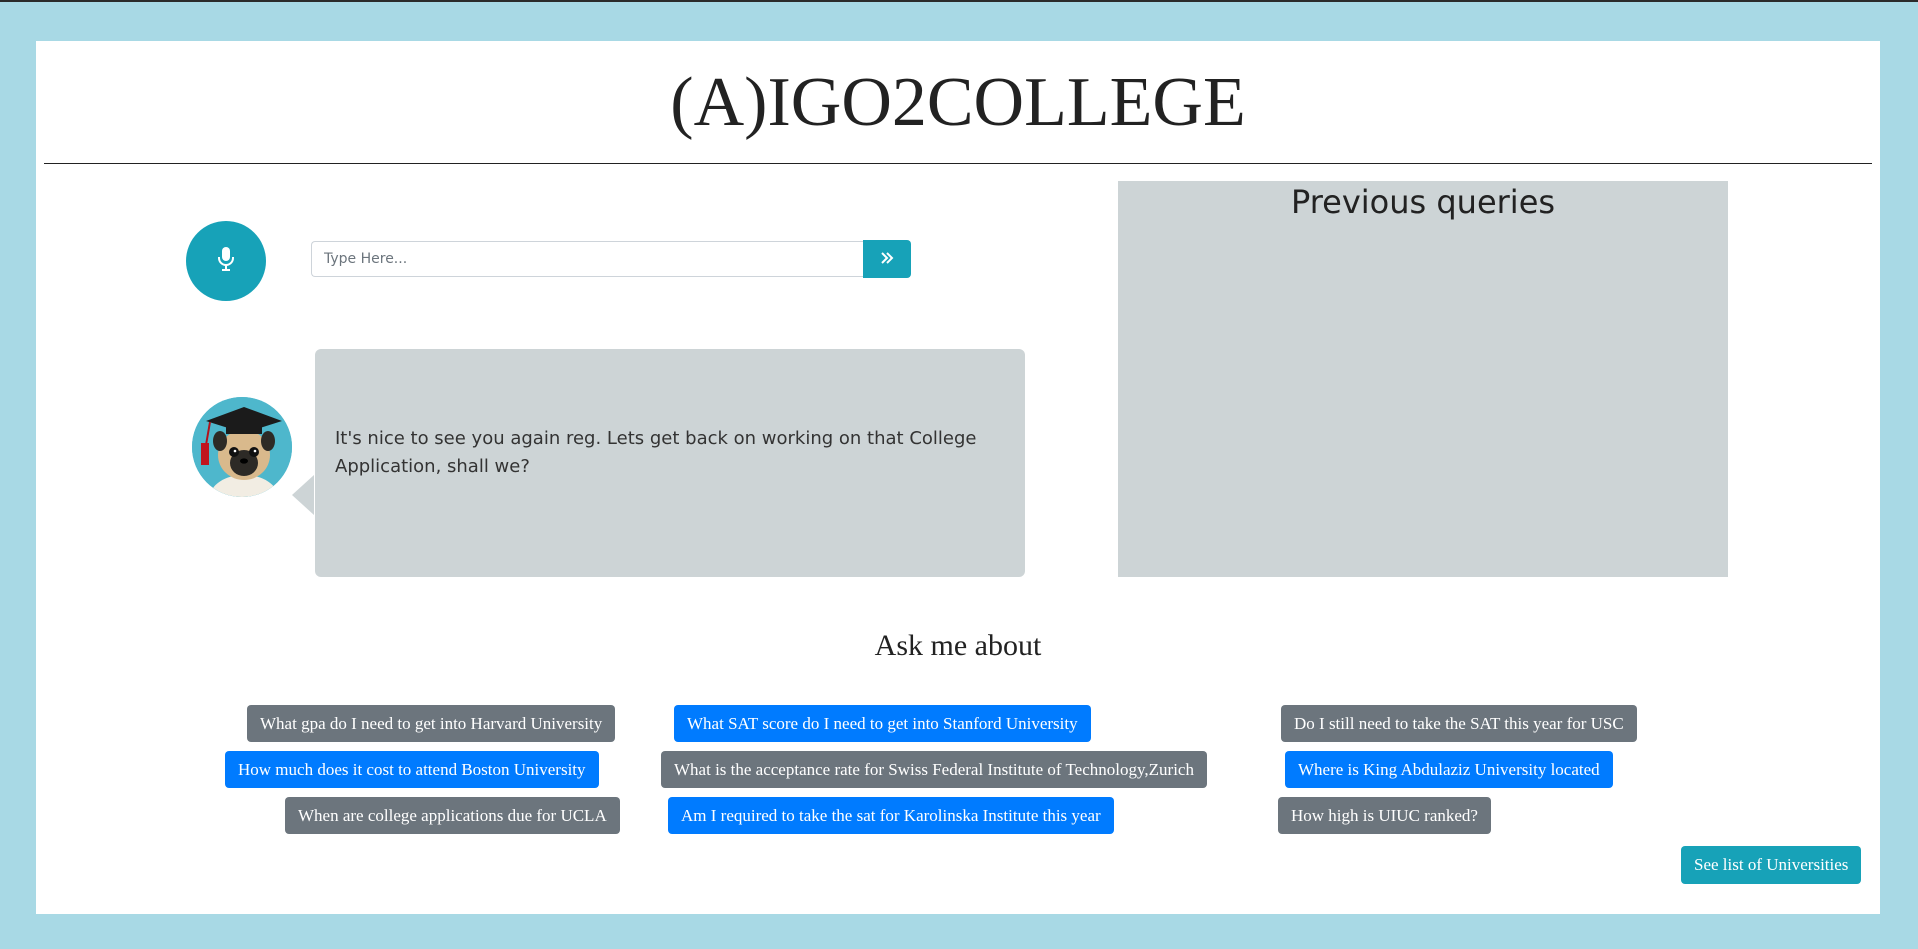 The width and height of the screenshot is (1918, 949). What do you see at coordinates (587, 259) in the screenshot?
I see `search-input` at bounding box center [587, 259].